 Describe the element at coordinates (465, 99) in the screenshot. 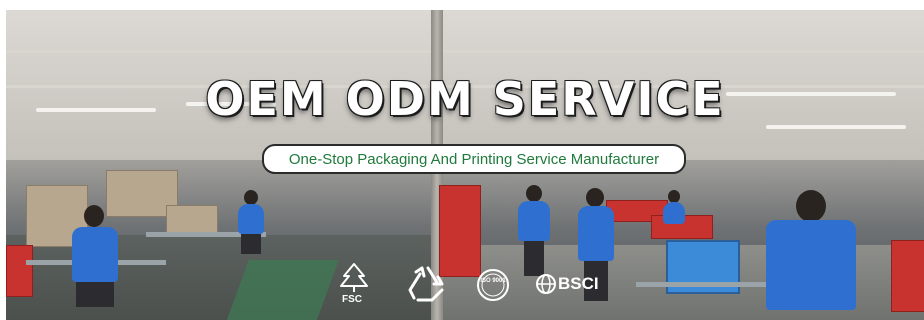

I see `banner-title: OEM ODM SERVICE` at that location.